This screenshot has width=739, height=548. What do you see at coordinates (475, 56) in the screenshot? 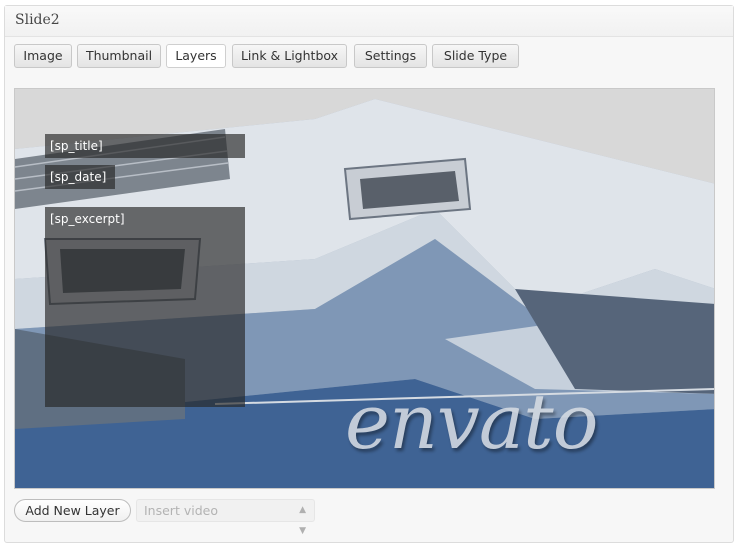
I see `tab-slide-type: Slide Type` at bounding box center [475, 56].